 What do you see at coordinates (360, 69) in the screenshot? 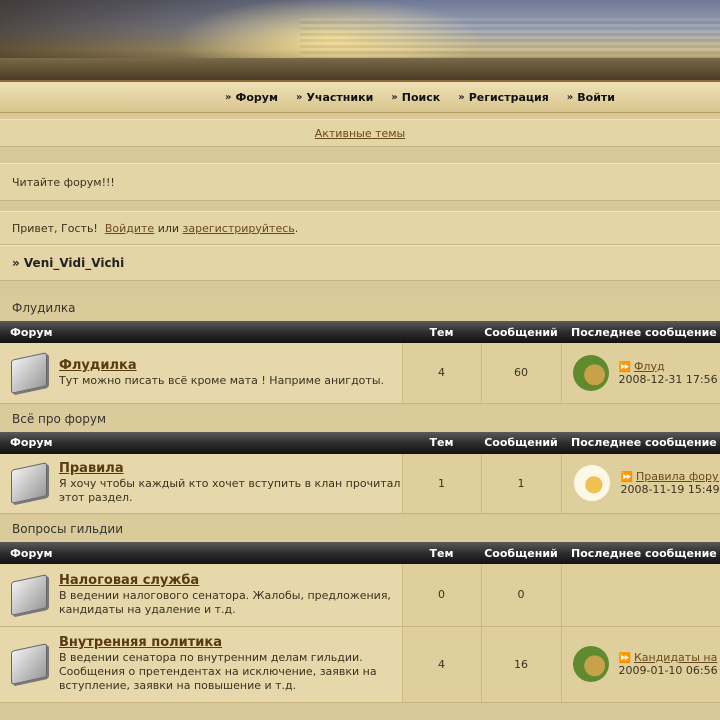
I see `banner-ground` at bounding box center [360, 69].